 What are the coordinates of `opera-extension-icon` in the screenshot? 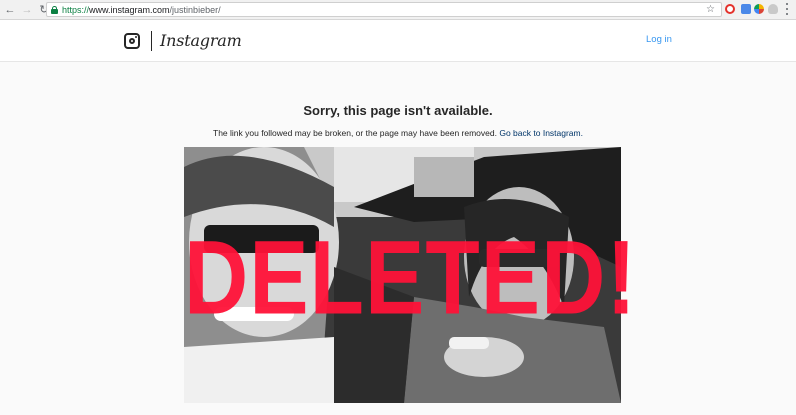 It's located at (730, 9).